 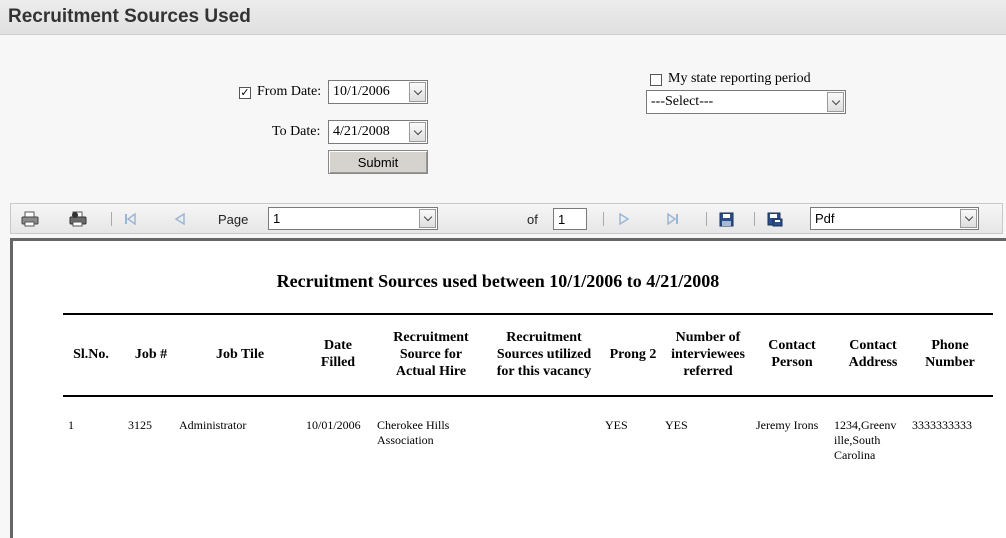 I want to click on cell-source-actual-hire: Cherokee Hills Association, so click(x=413, y=432).